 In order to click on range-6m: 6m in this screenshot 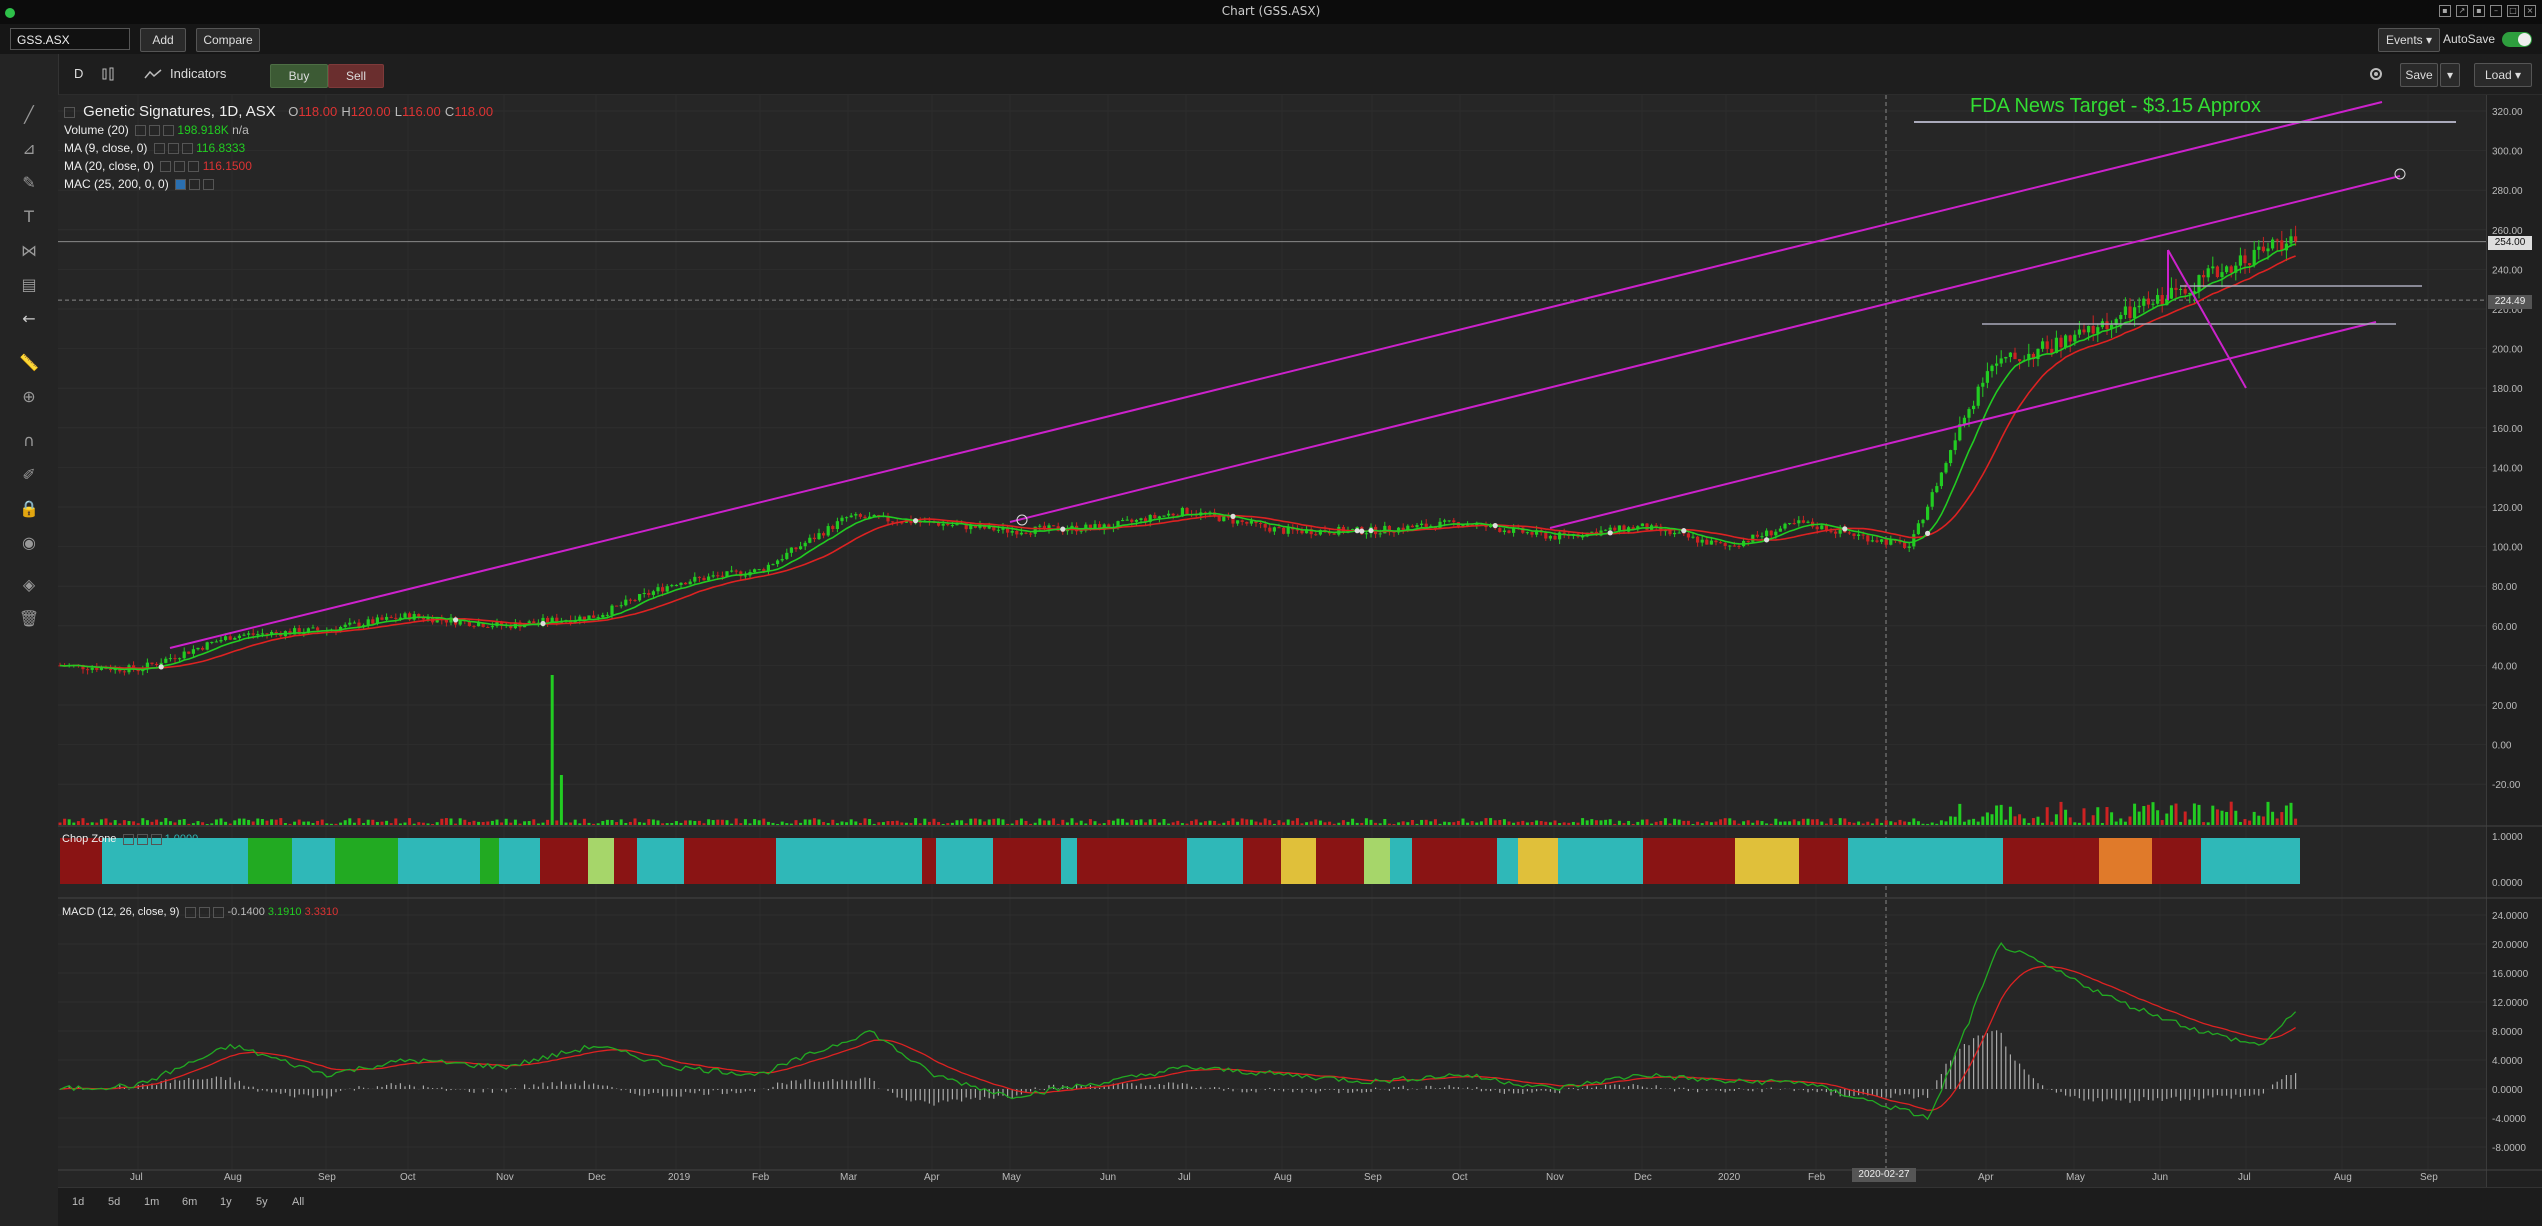, I will do `click(189, 1202)`.